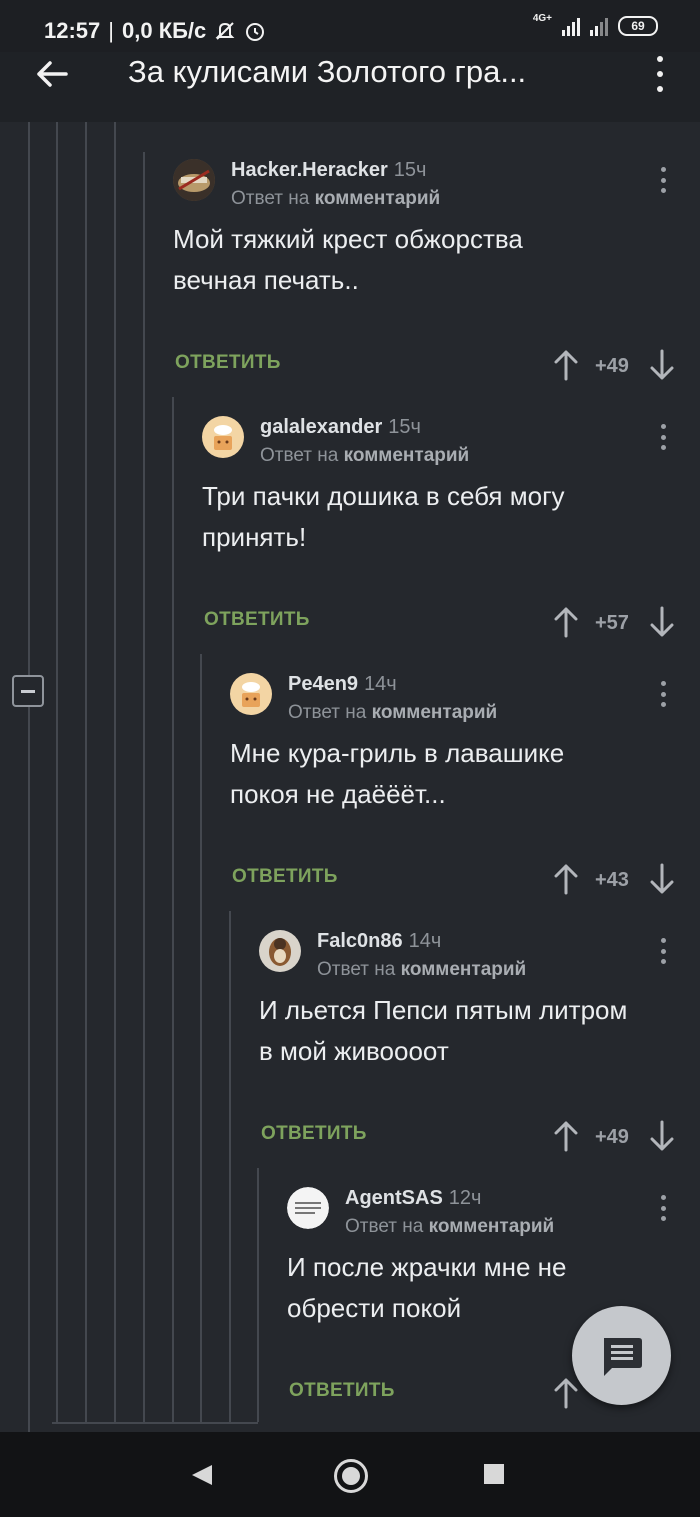 The height and width of the screenshot is (1517, 700). I want to click on nav-back-icon, so click(202, 1475).